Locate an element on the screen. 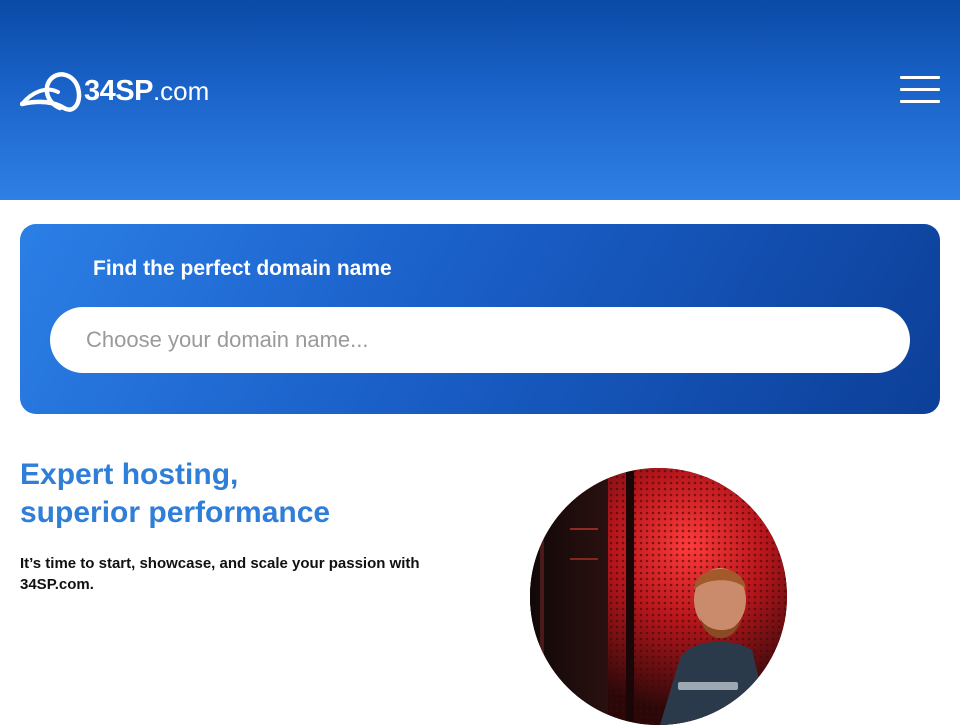  hero-photo-illustration is located at coordinates (658, 596).